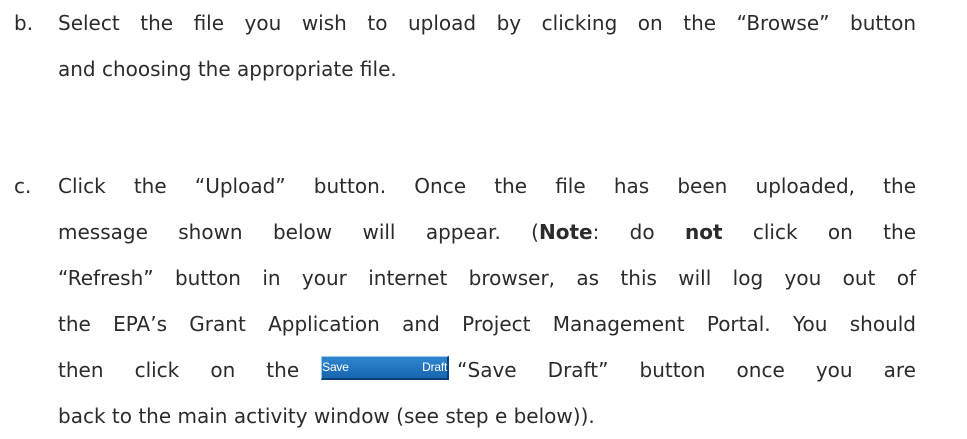 Image resolution: width=967 pixels, height=439 pixels. Describe the element at coordinates (298, 232) in the screenshot. I see `text-segment: message shown below will appear. (` at that location.